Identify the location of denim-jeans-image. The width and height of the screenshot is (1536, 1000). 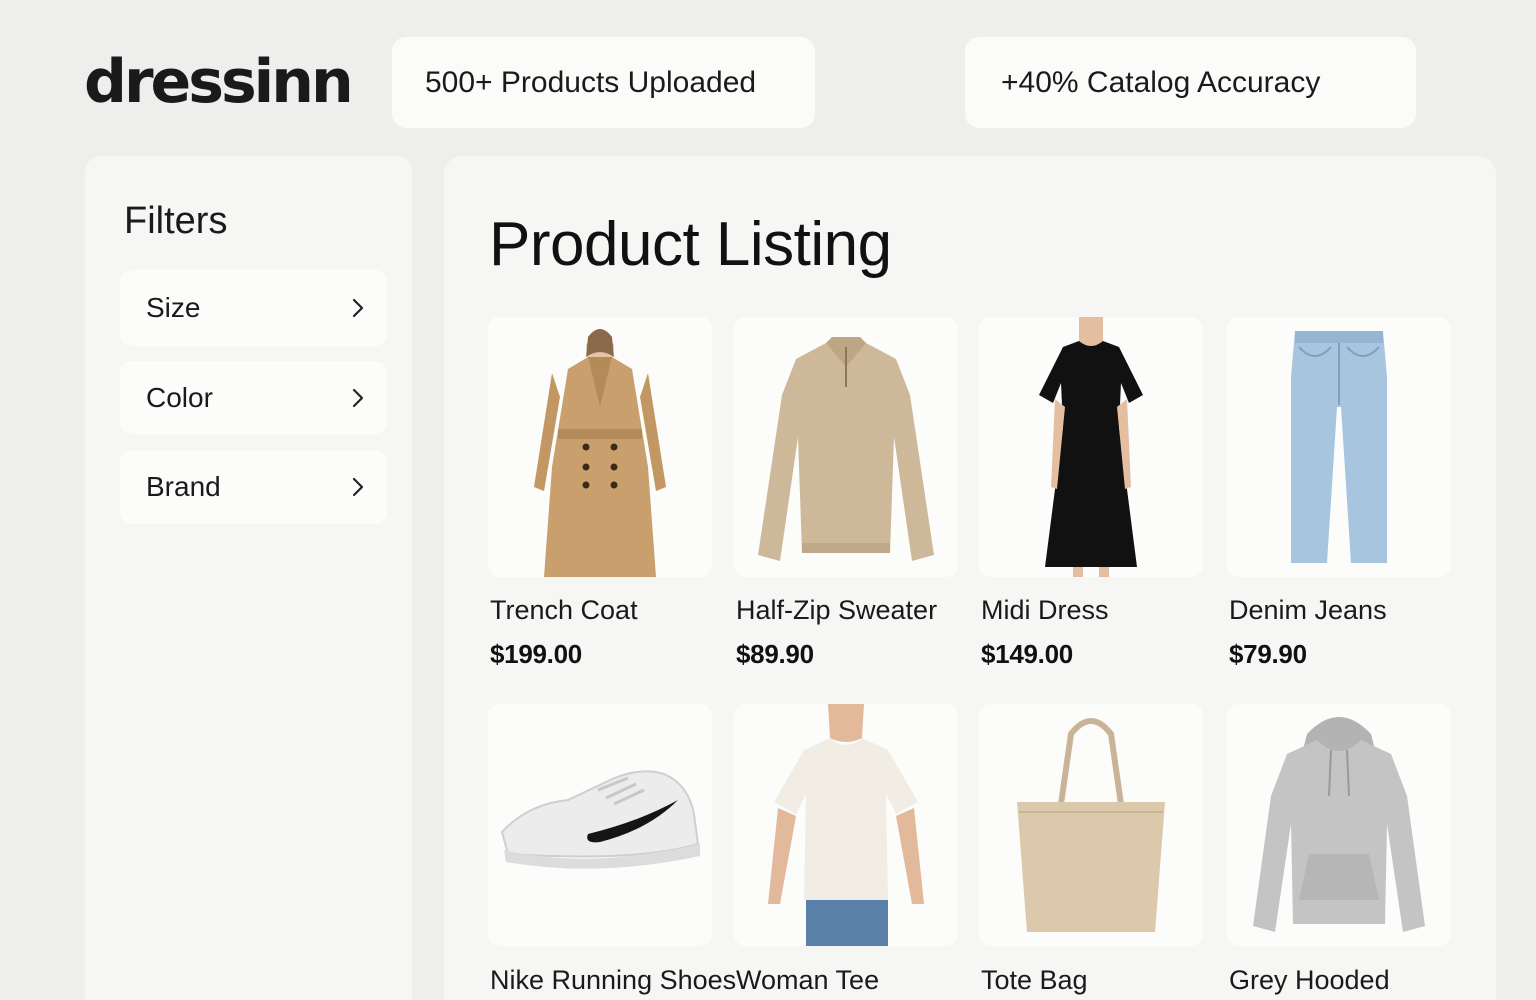
(1339, 447).